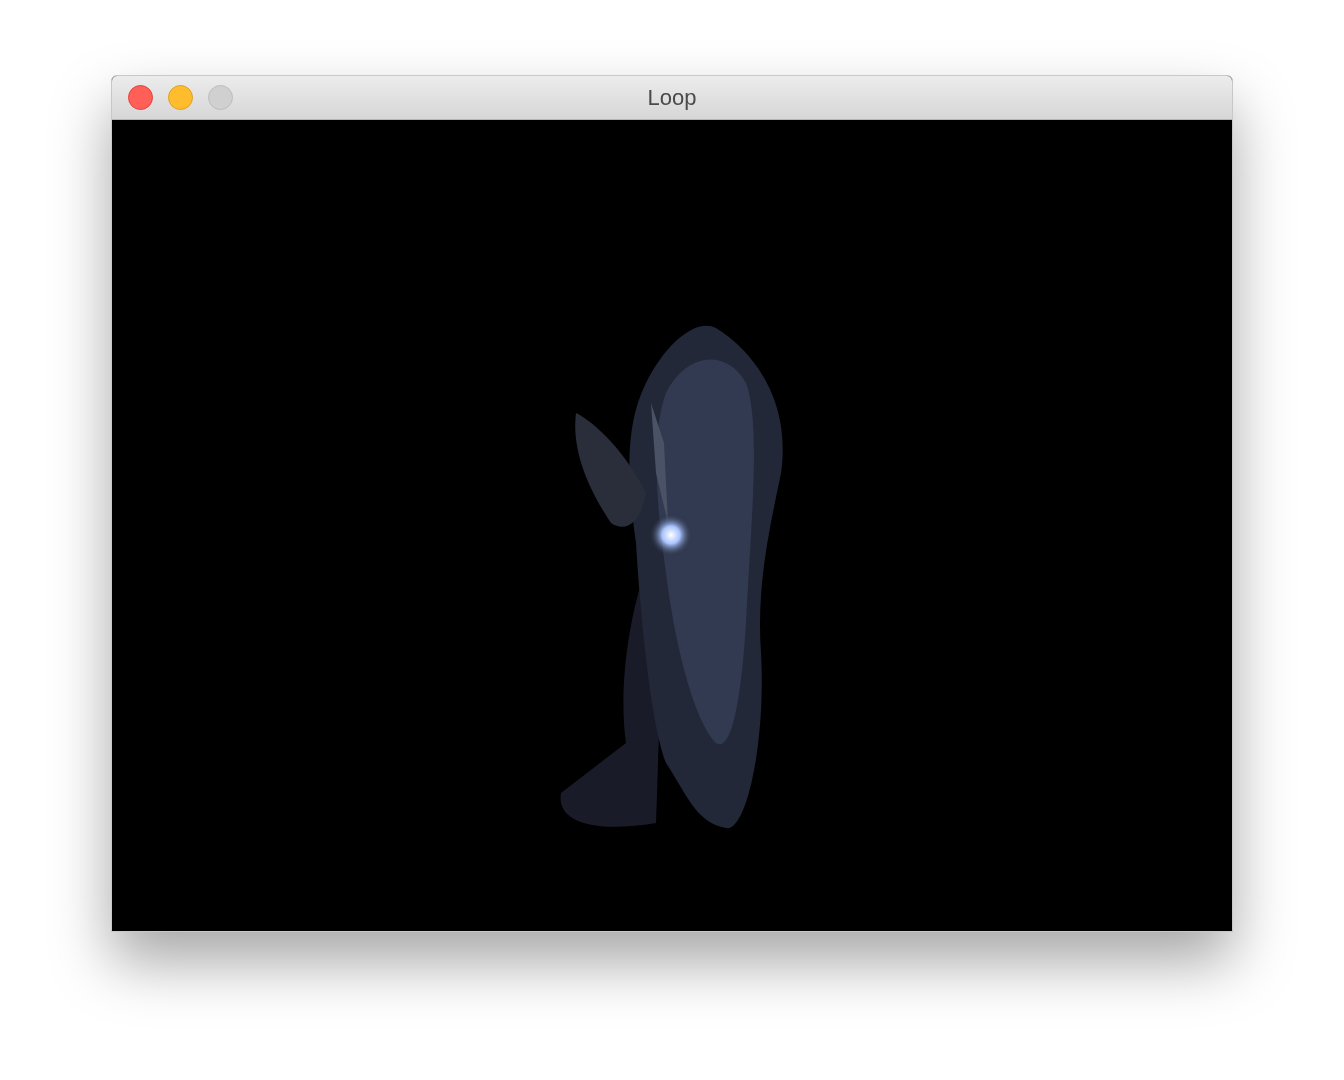 The width and height of the screenshot is (1344, 1080). What do you see at coordinates (140, 97) in the screenshot?
I see `close-button` at bounding box center [140, 97].